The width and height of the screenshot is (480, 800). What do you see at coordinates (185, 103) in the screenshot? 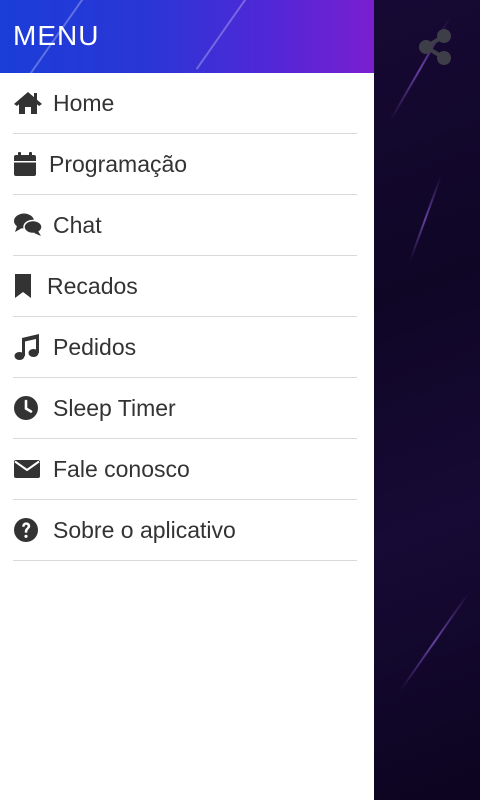
I see `menu-item-home: Home` at bounding box center [185, 103].